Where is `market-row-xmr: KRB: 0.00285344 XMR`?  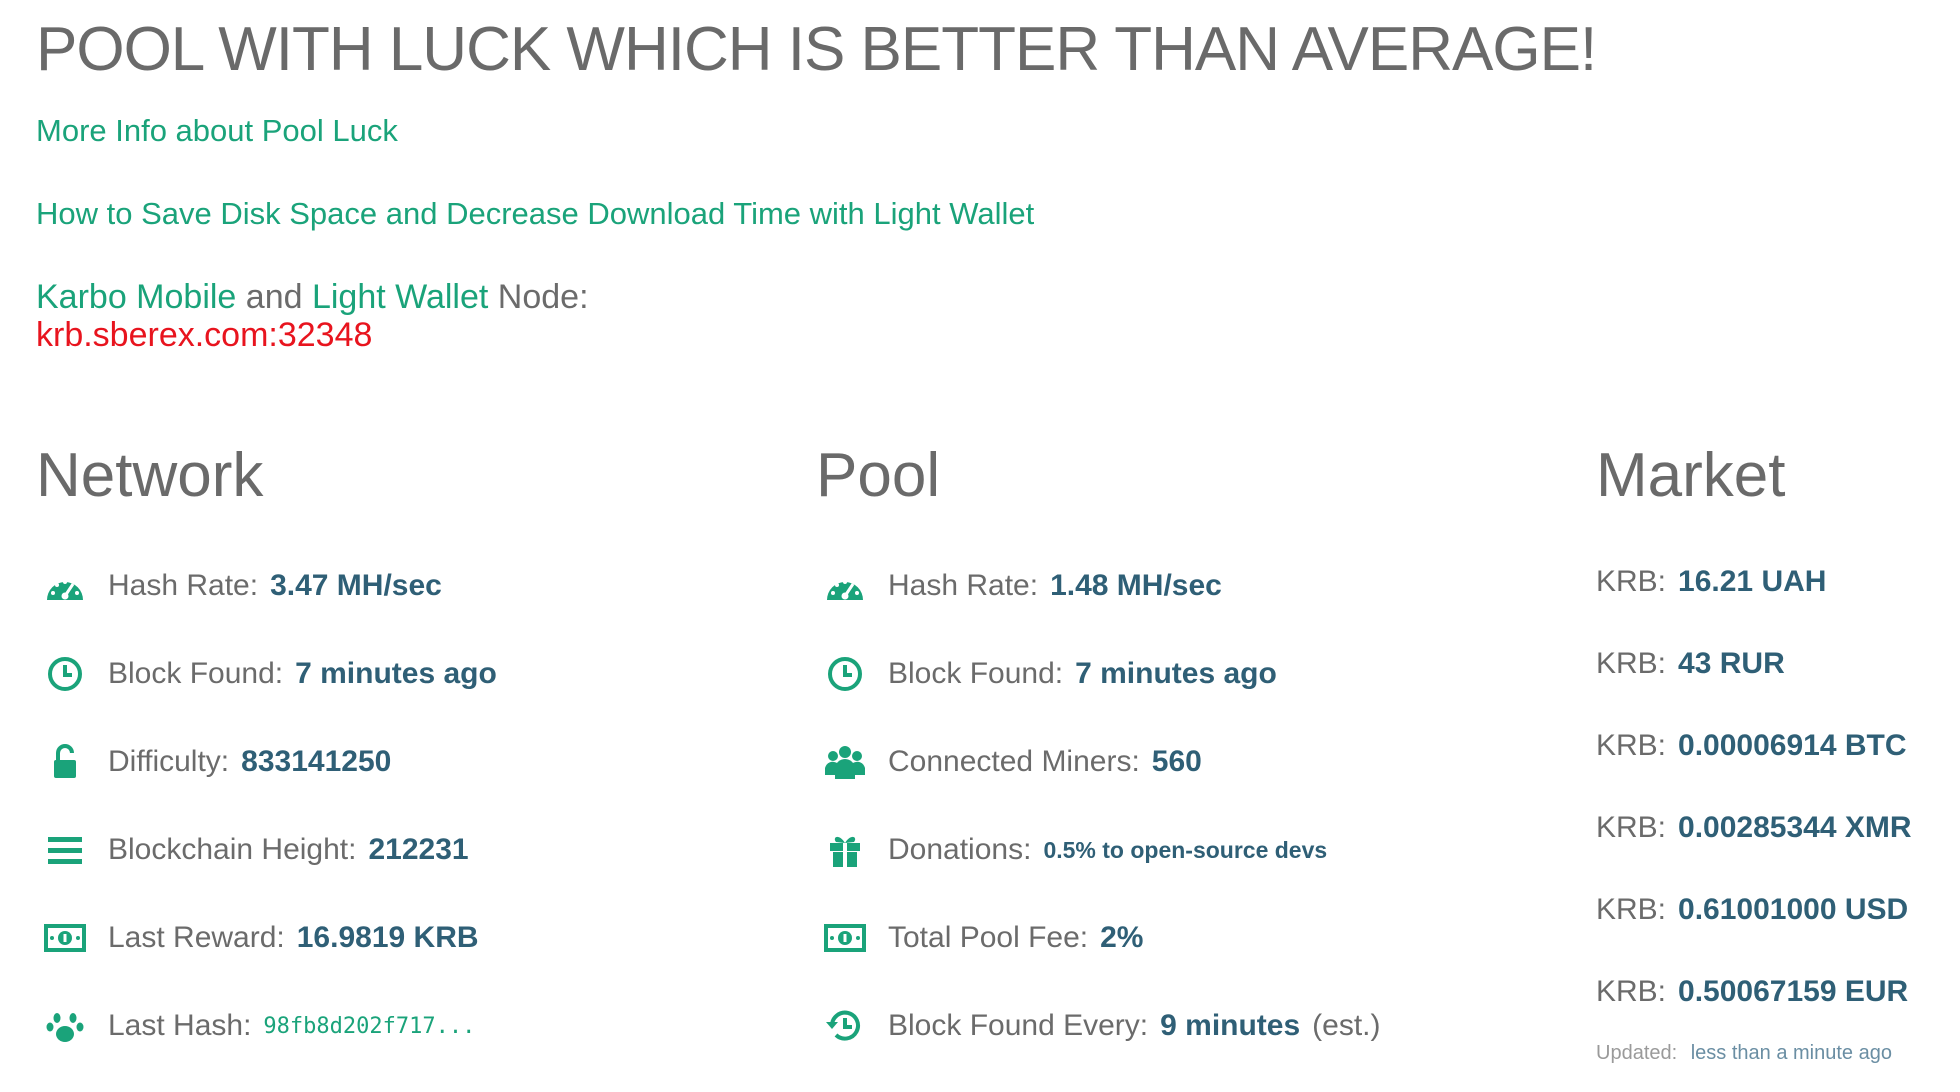 market-row-xmr: KRB: 0.00285344 XMR is located at coordinates (1754, 828).